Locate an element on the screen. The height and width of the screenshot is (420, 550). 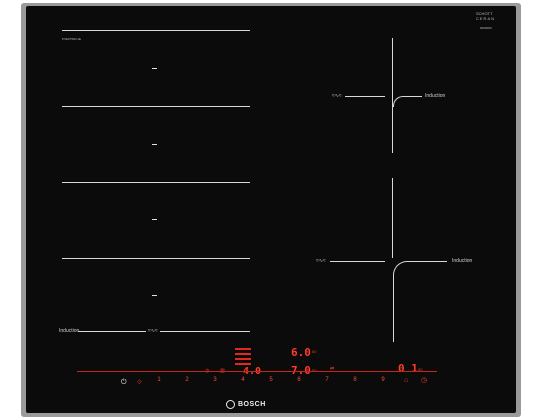
right-bottom-zone-vertical is located at coordinates (392, 218).